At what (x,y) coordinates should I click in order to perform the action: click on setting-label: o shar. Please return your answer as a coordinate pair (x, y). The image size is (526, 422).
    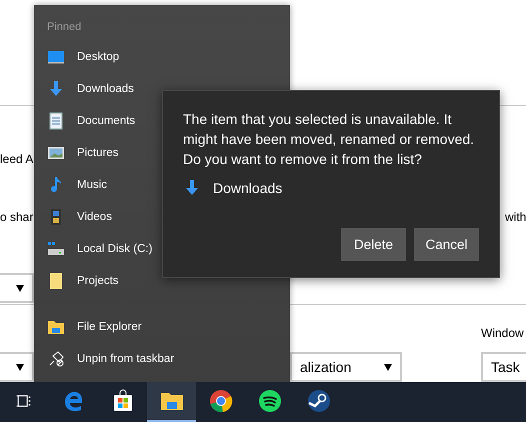
    Looking at the image, I should click on (17, 217).